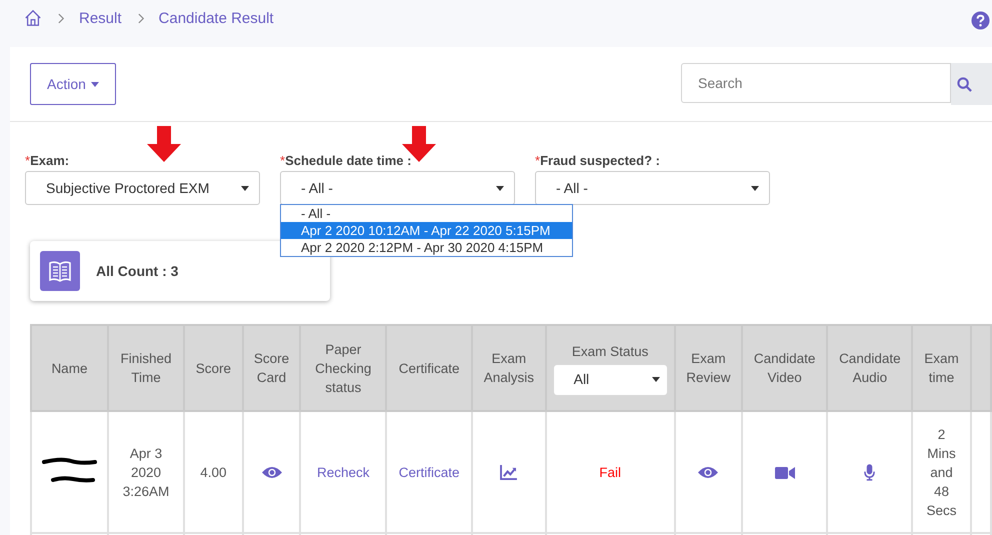  I want to click on column-header: Name, so click(69, 369).